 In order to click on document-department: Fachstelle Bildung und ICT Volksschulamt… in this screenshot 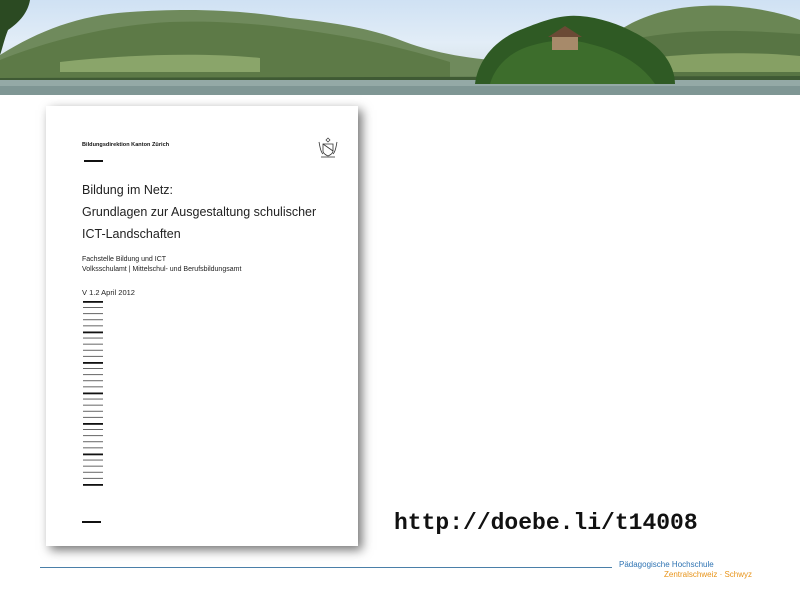, I will do `click(161, 265)`.